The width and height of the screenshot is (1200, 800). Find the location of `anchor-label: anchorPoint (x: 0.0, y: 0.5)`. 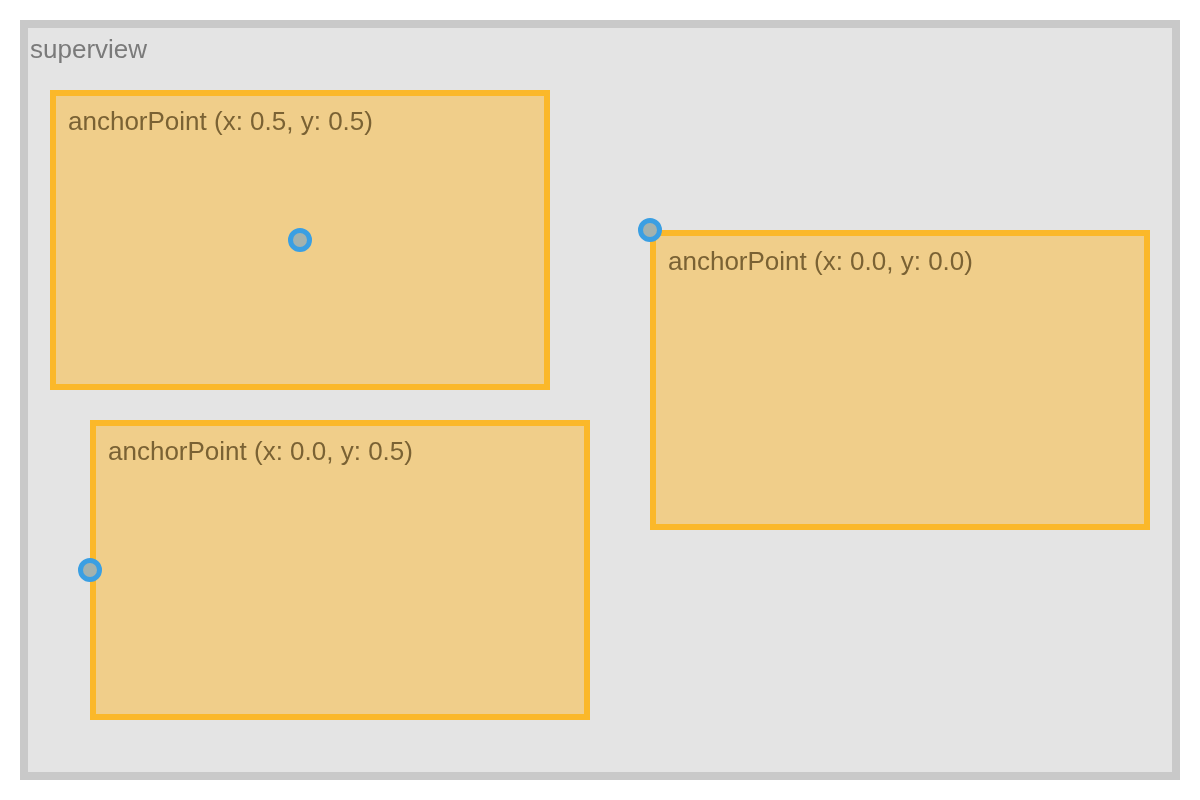

anchor-label: anchorPoint (x: 0.0, y: 0.5) is located at coordinates (260, 452).